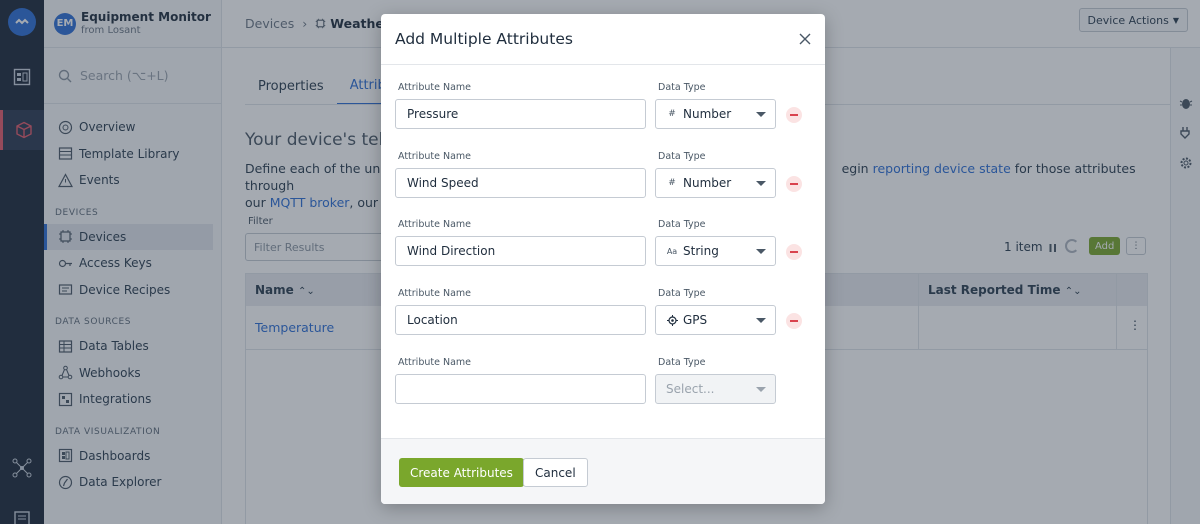 The image size is (1200, 524). I want to click on data-type-value: String, so click(701, 251).